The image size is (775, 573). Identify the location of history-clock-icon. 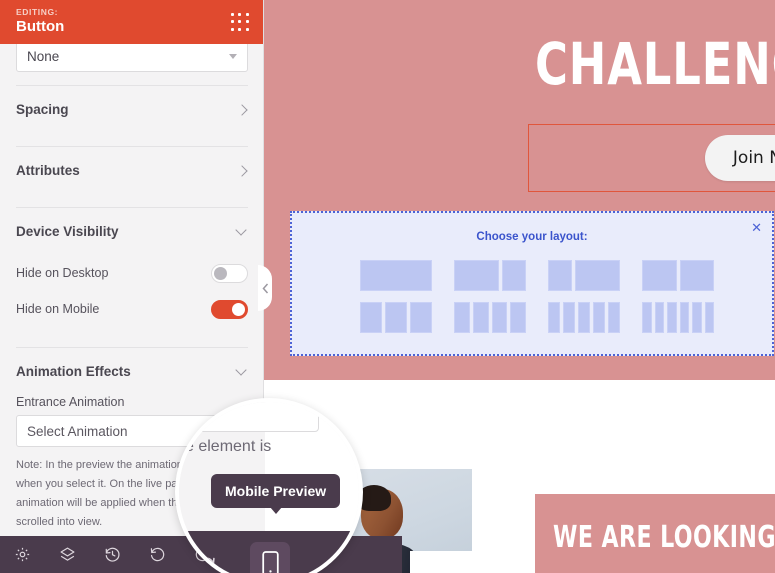
(112, 554).